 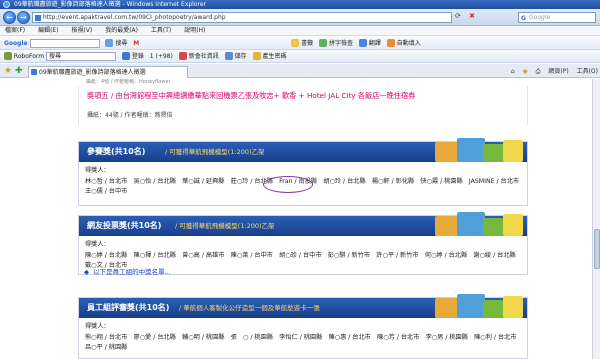 I want to click on menu-tools: 工具(T), so click(x=161, y=30).